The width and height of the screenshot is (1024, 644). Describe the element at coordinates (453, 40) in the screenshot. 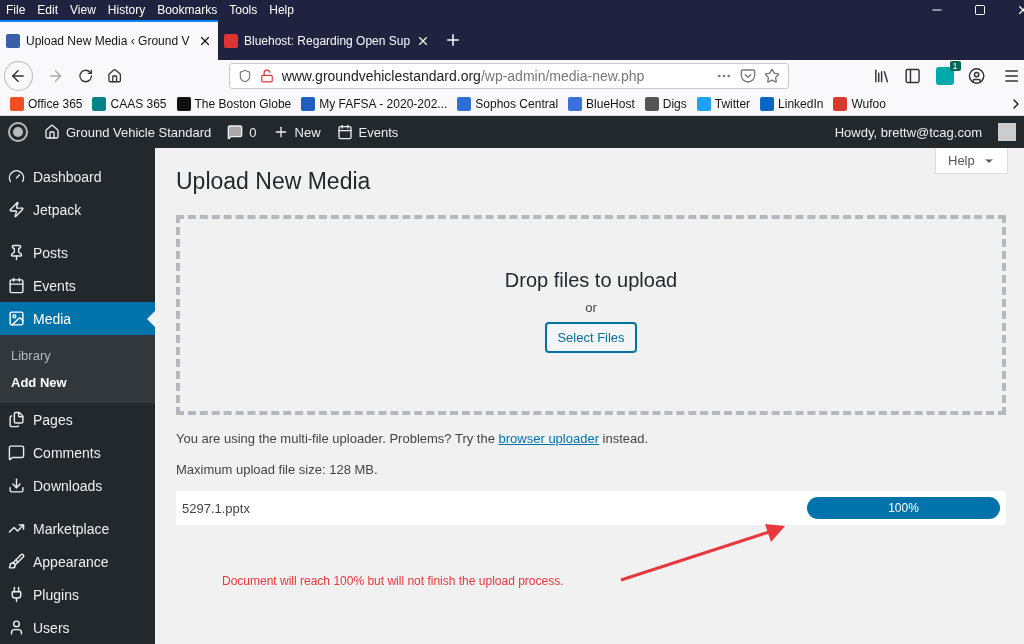

I see `new-tab-icon` at that location.